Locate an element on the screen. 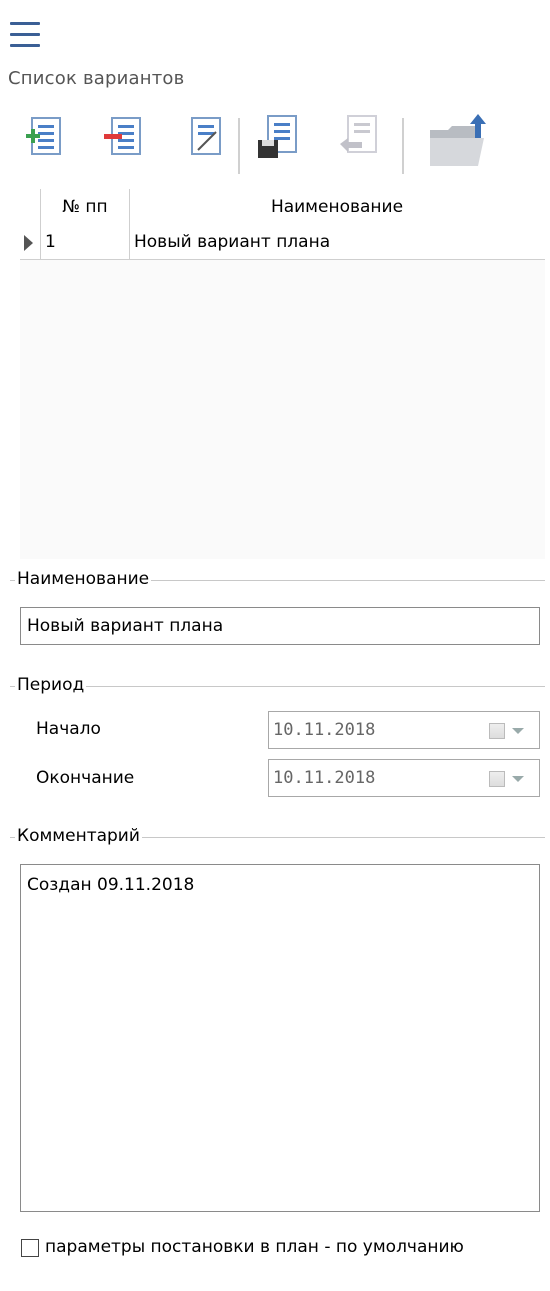 This screenshot has height=1291, width=550. row-indicator-cell is located at coordinates (30, 242).